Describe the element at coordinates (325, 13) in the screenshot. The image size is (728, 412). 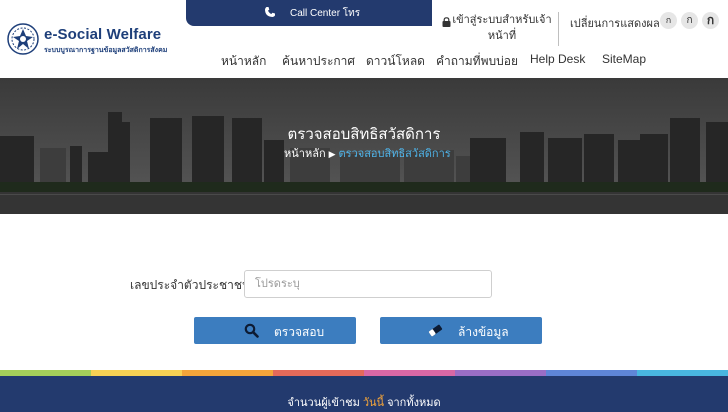
I see `call-center-label: Call Center โทร` at that location.